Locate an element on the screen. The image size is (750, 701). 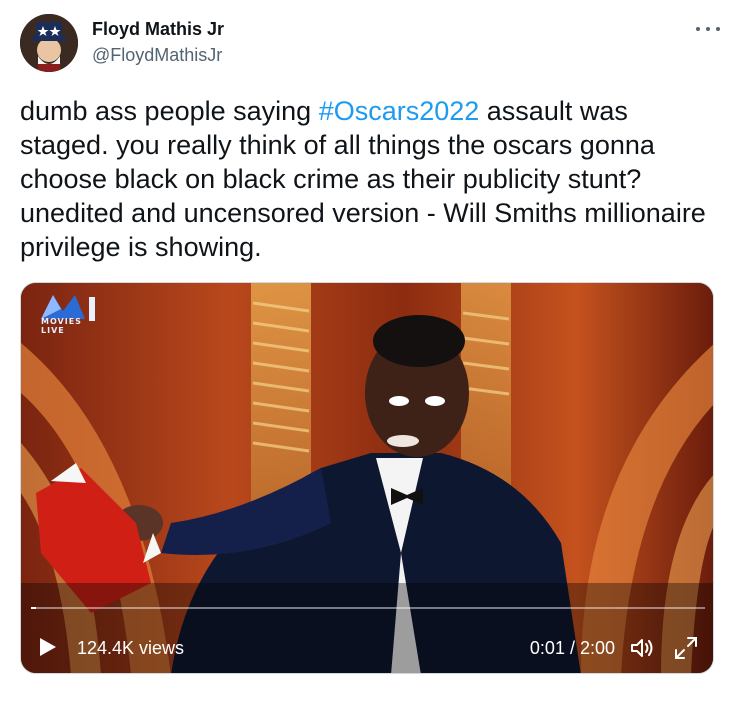
video-controls: 124.4K views 0:01 / 2:00 is located at coordinates (367, 645).